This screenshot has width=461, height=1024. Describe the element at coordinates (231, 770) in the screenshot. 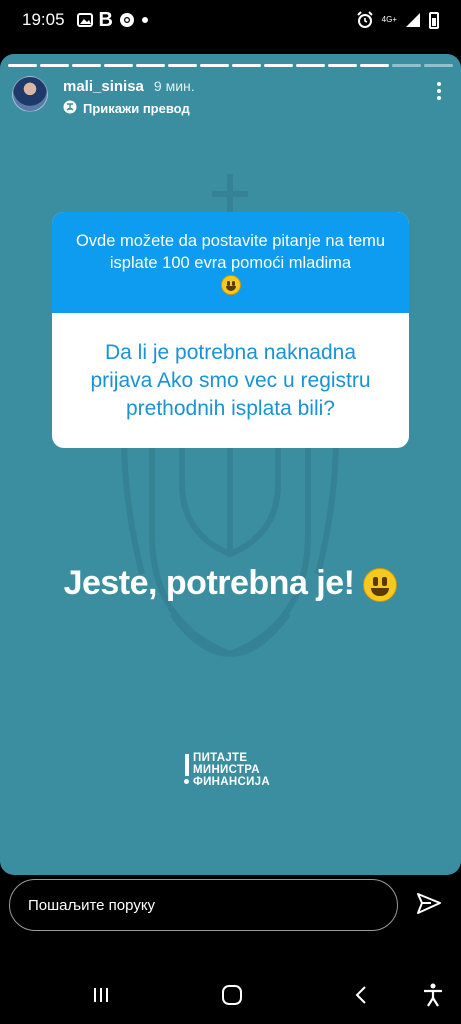

I see `brand-text: ПИТАЈТЕ МИНИСТРА ФИНАНСИЈА` at that location.